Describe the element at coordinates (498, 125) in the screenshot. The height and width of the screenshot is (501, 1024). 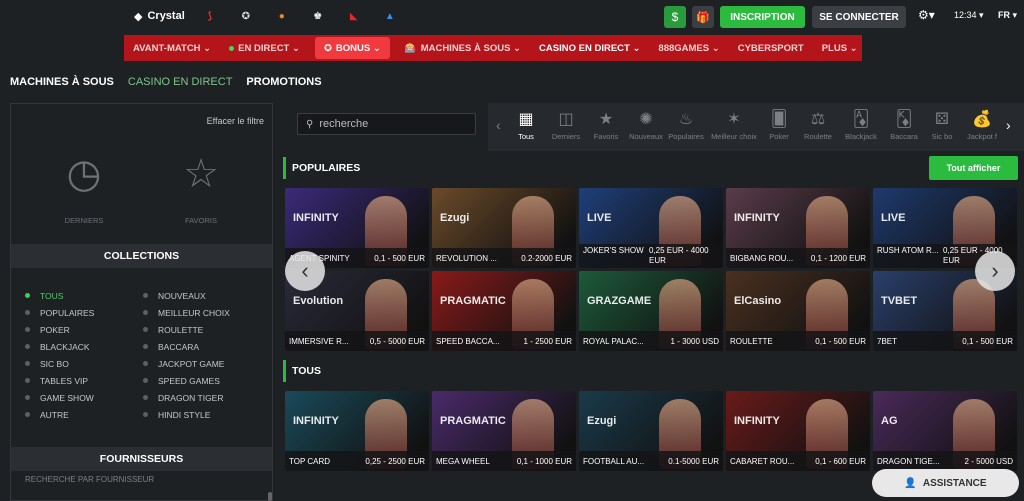
I see `chevron-left-icon: ‹` at that location.